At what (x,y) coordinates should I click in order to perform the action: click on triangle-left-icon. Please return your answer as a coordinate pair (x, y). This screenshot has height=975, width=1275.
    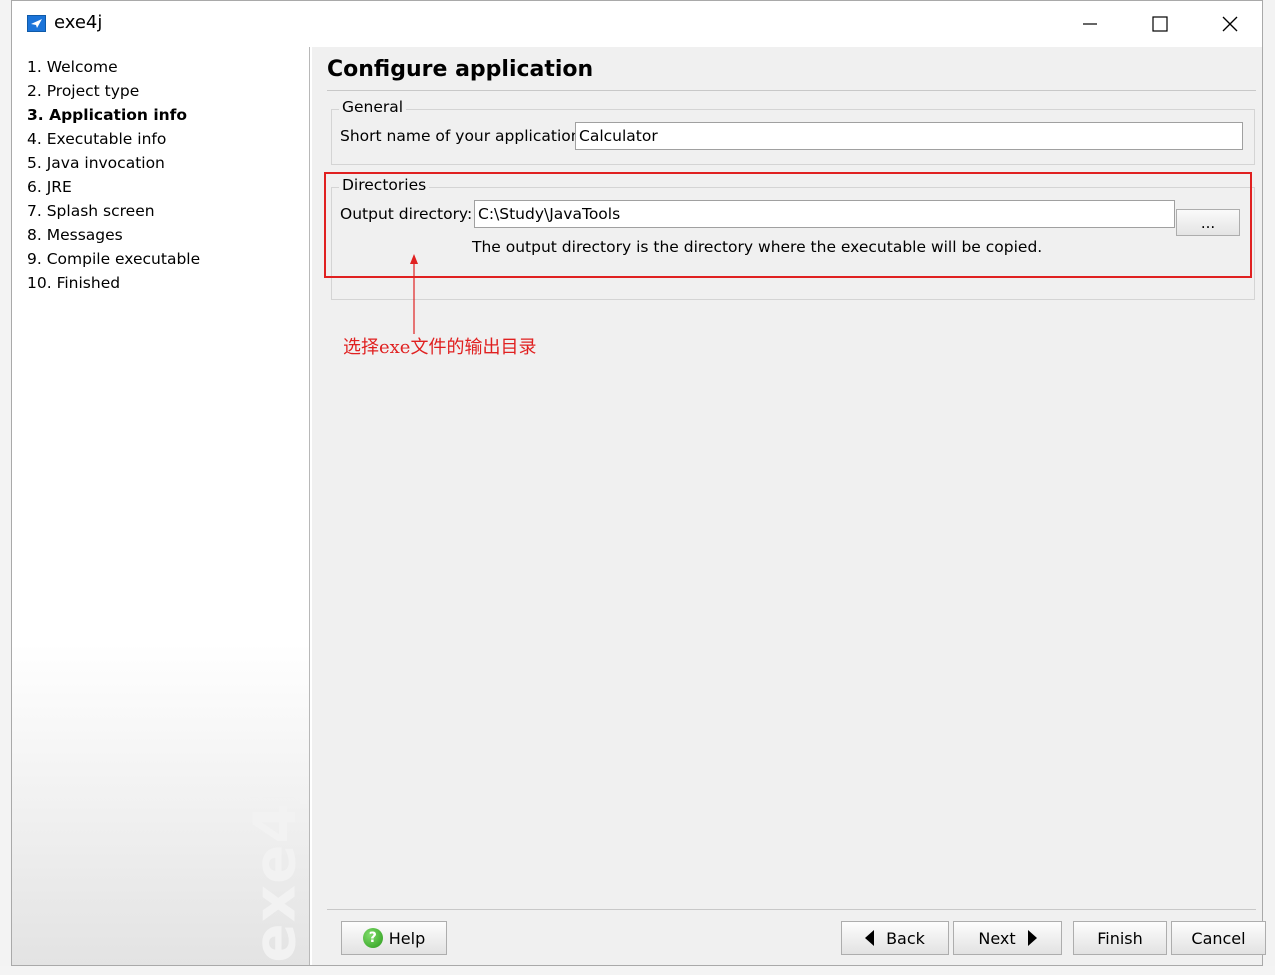
    Looking at the image, I should click on (870, 938).